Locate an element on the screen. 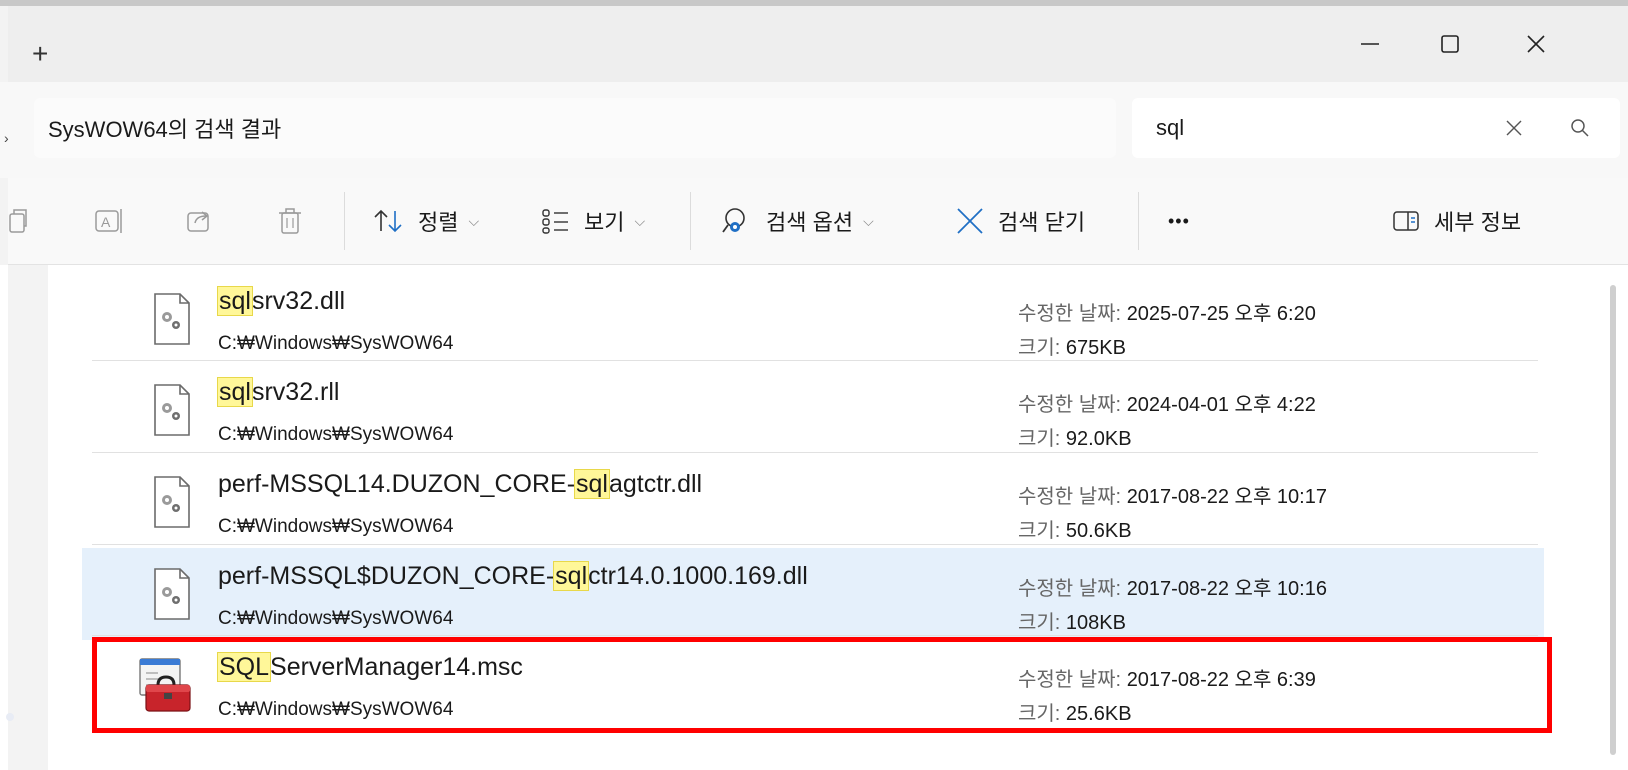  file-size: 크기: 25.6KB is located at coordinates (1075, 711).